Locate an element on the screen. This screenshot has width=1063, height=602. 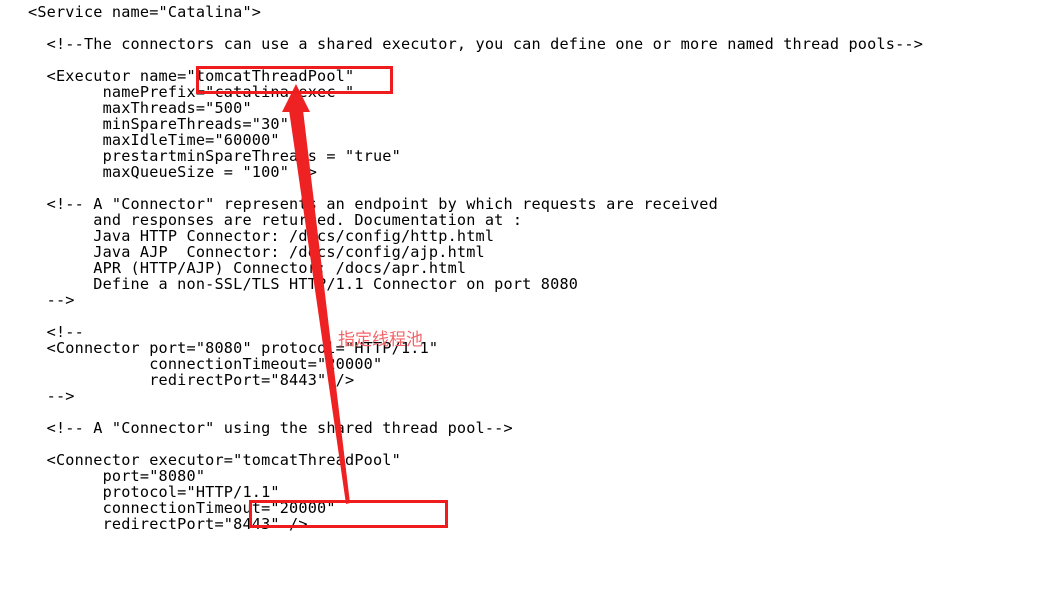
executor-name-highlight-box is located at coordinates (294, 80).